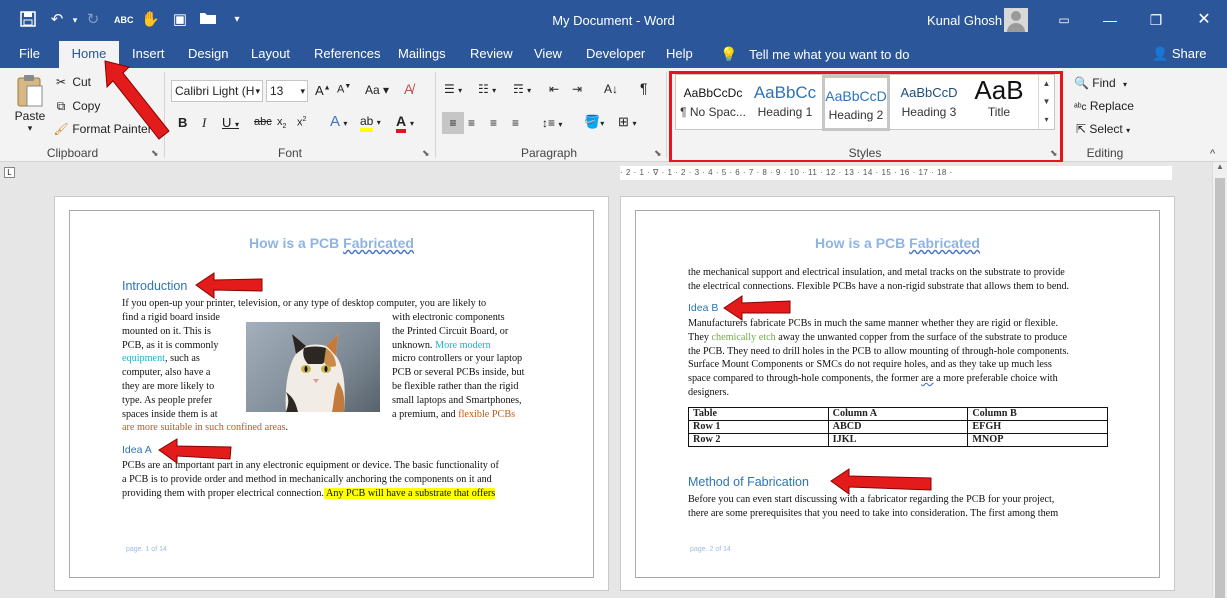 The image size is (1227, 598). What do you see at coordinates (155, 153) in the screenshot?
I see `clipboard-launcher-icon: ⬊` at bounding box center [155, 153].